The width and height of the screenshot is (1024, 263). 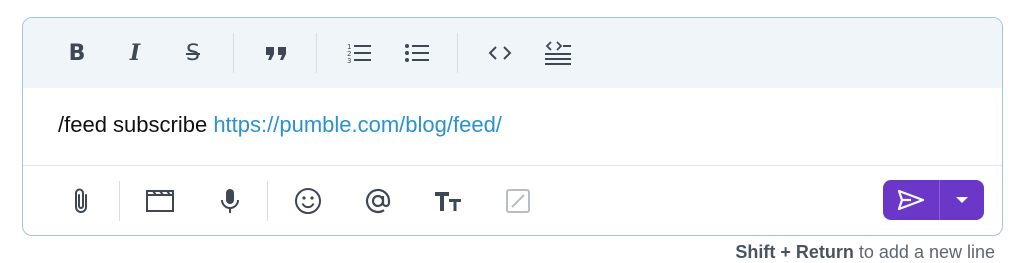 I want to click on command-text: /feed subscribe, so click(x=136, y=124).